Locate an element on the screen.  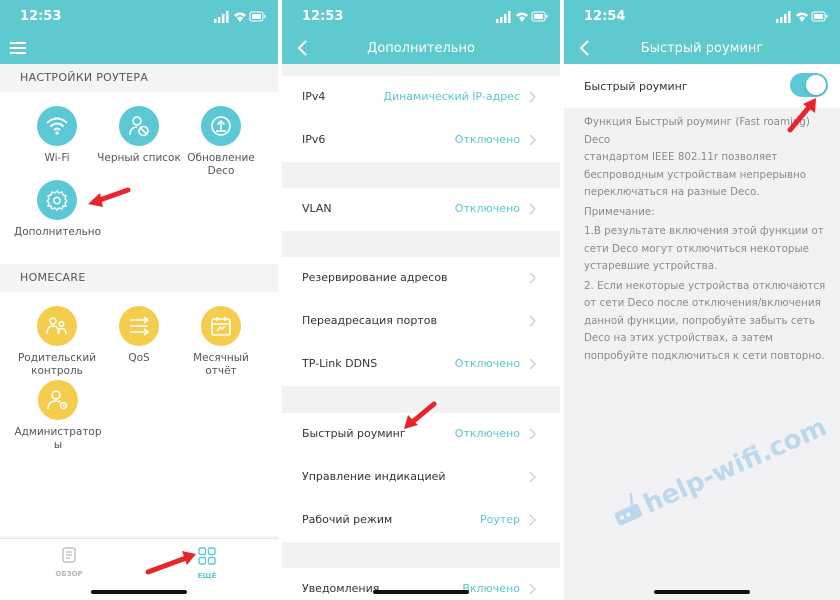
row-ipv6: IPv6 Отключено is located at coordinates (421, 140).